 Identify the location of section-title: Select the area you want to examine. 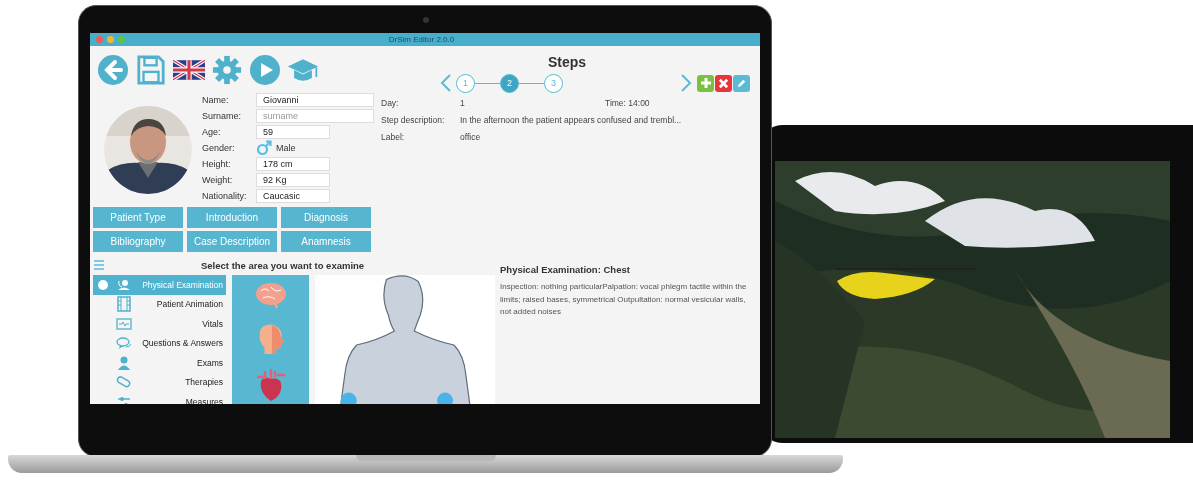
(283, 265).